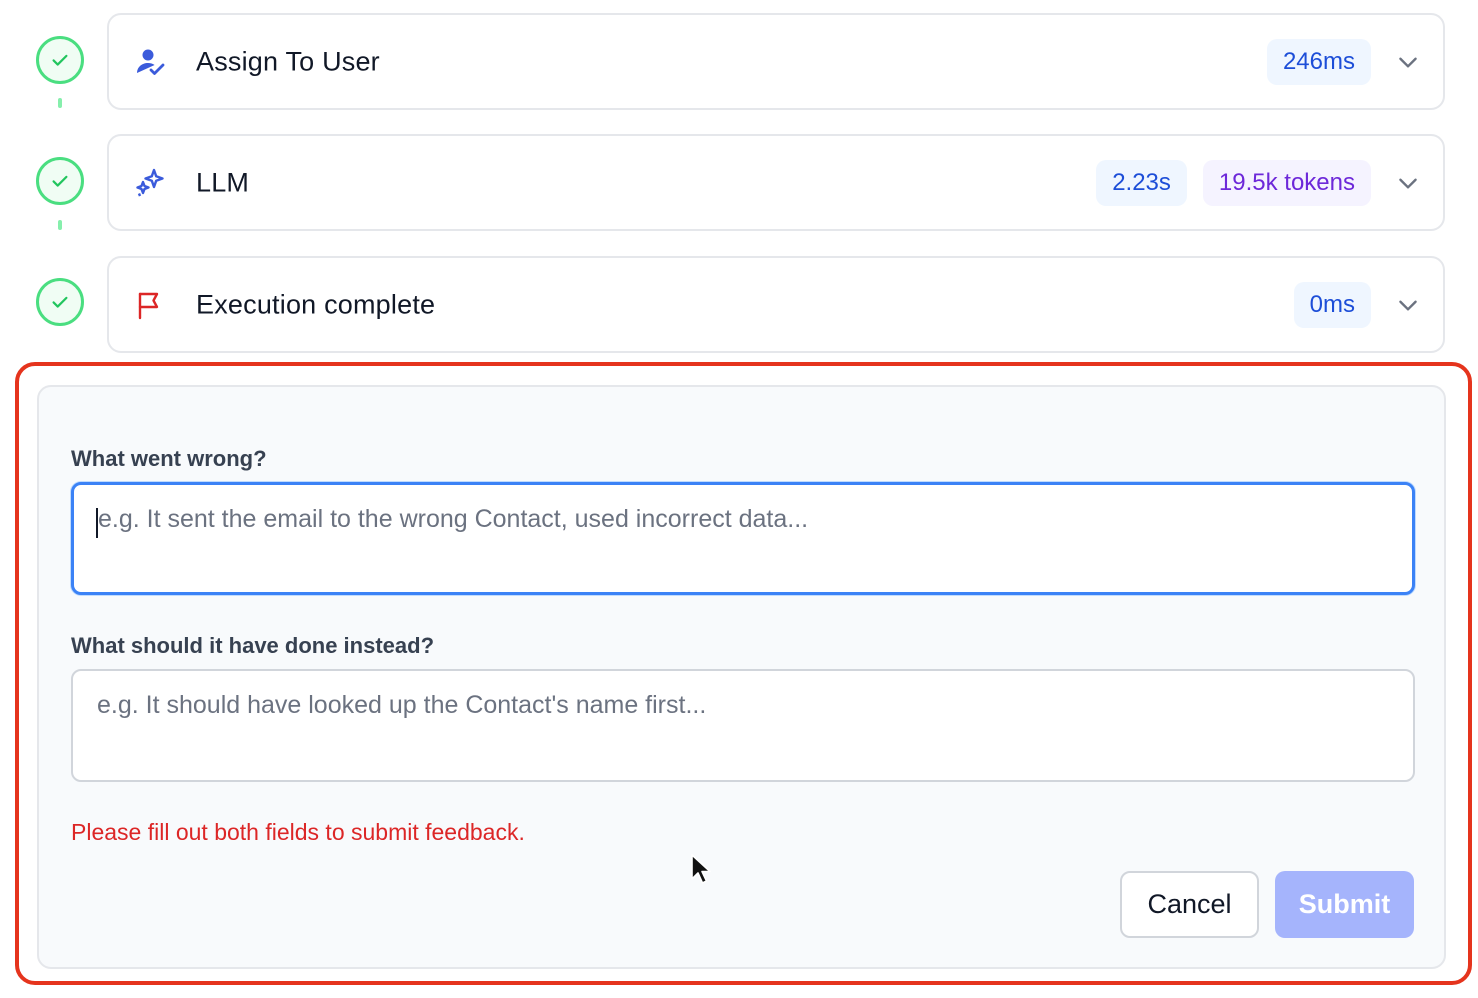 The width and height of the screenshot is (1478, 998). I want to click on step-title: LLM, so click(223, 182).